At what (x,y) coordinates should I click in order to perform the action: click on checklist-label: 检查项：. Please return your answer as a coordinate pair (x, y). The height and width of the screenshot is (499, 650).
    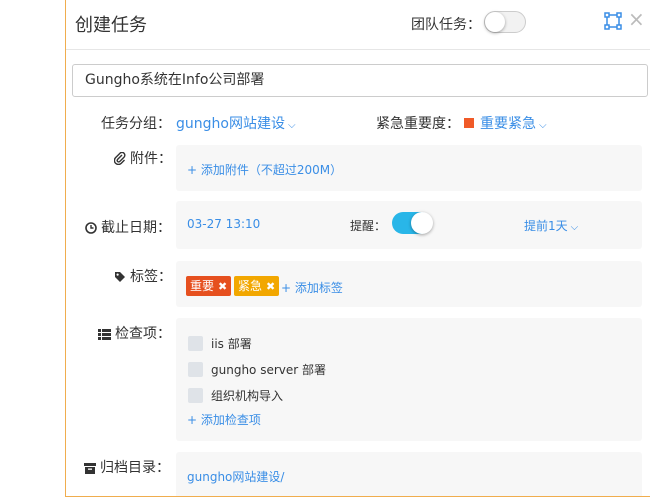
    Looking at the image, I should click on (134, 333).